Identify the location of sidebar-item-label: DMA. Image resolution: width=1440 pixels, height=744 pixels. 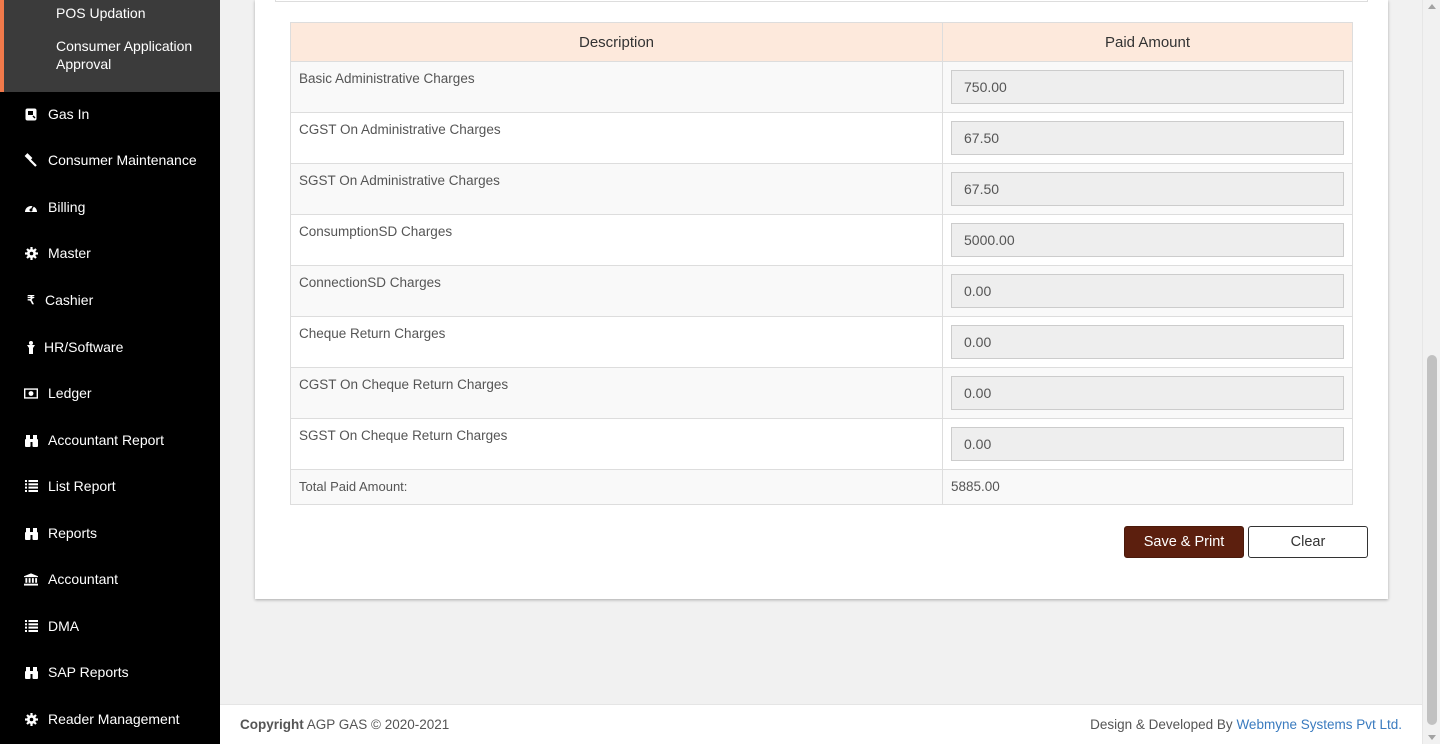
(64, 626).